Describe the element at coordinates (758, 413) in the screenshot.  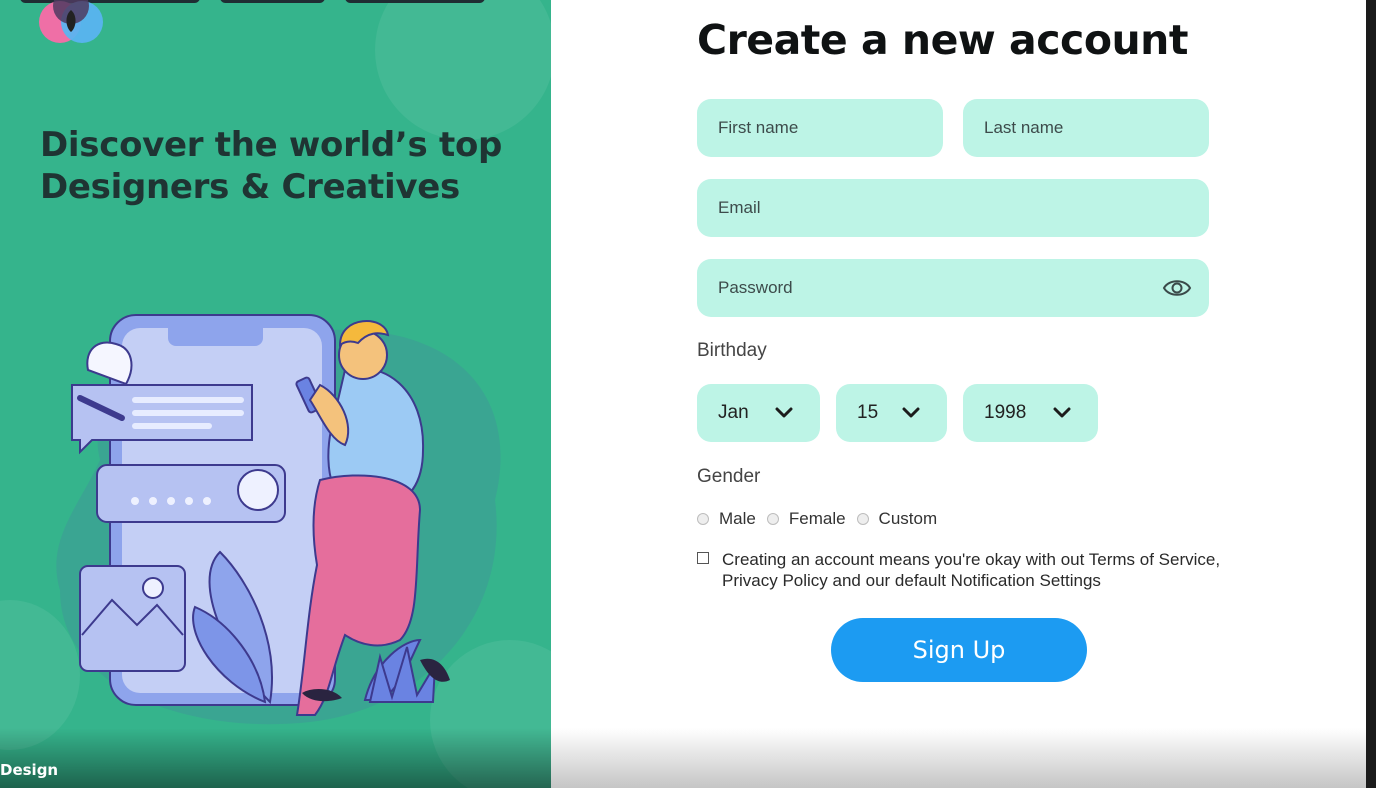
I see `birth-month-select: Jan` at that location.